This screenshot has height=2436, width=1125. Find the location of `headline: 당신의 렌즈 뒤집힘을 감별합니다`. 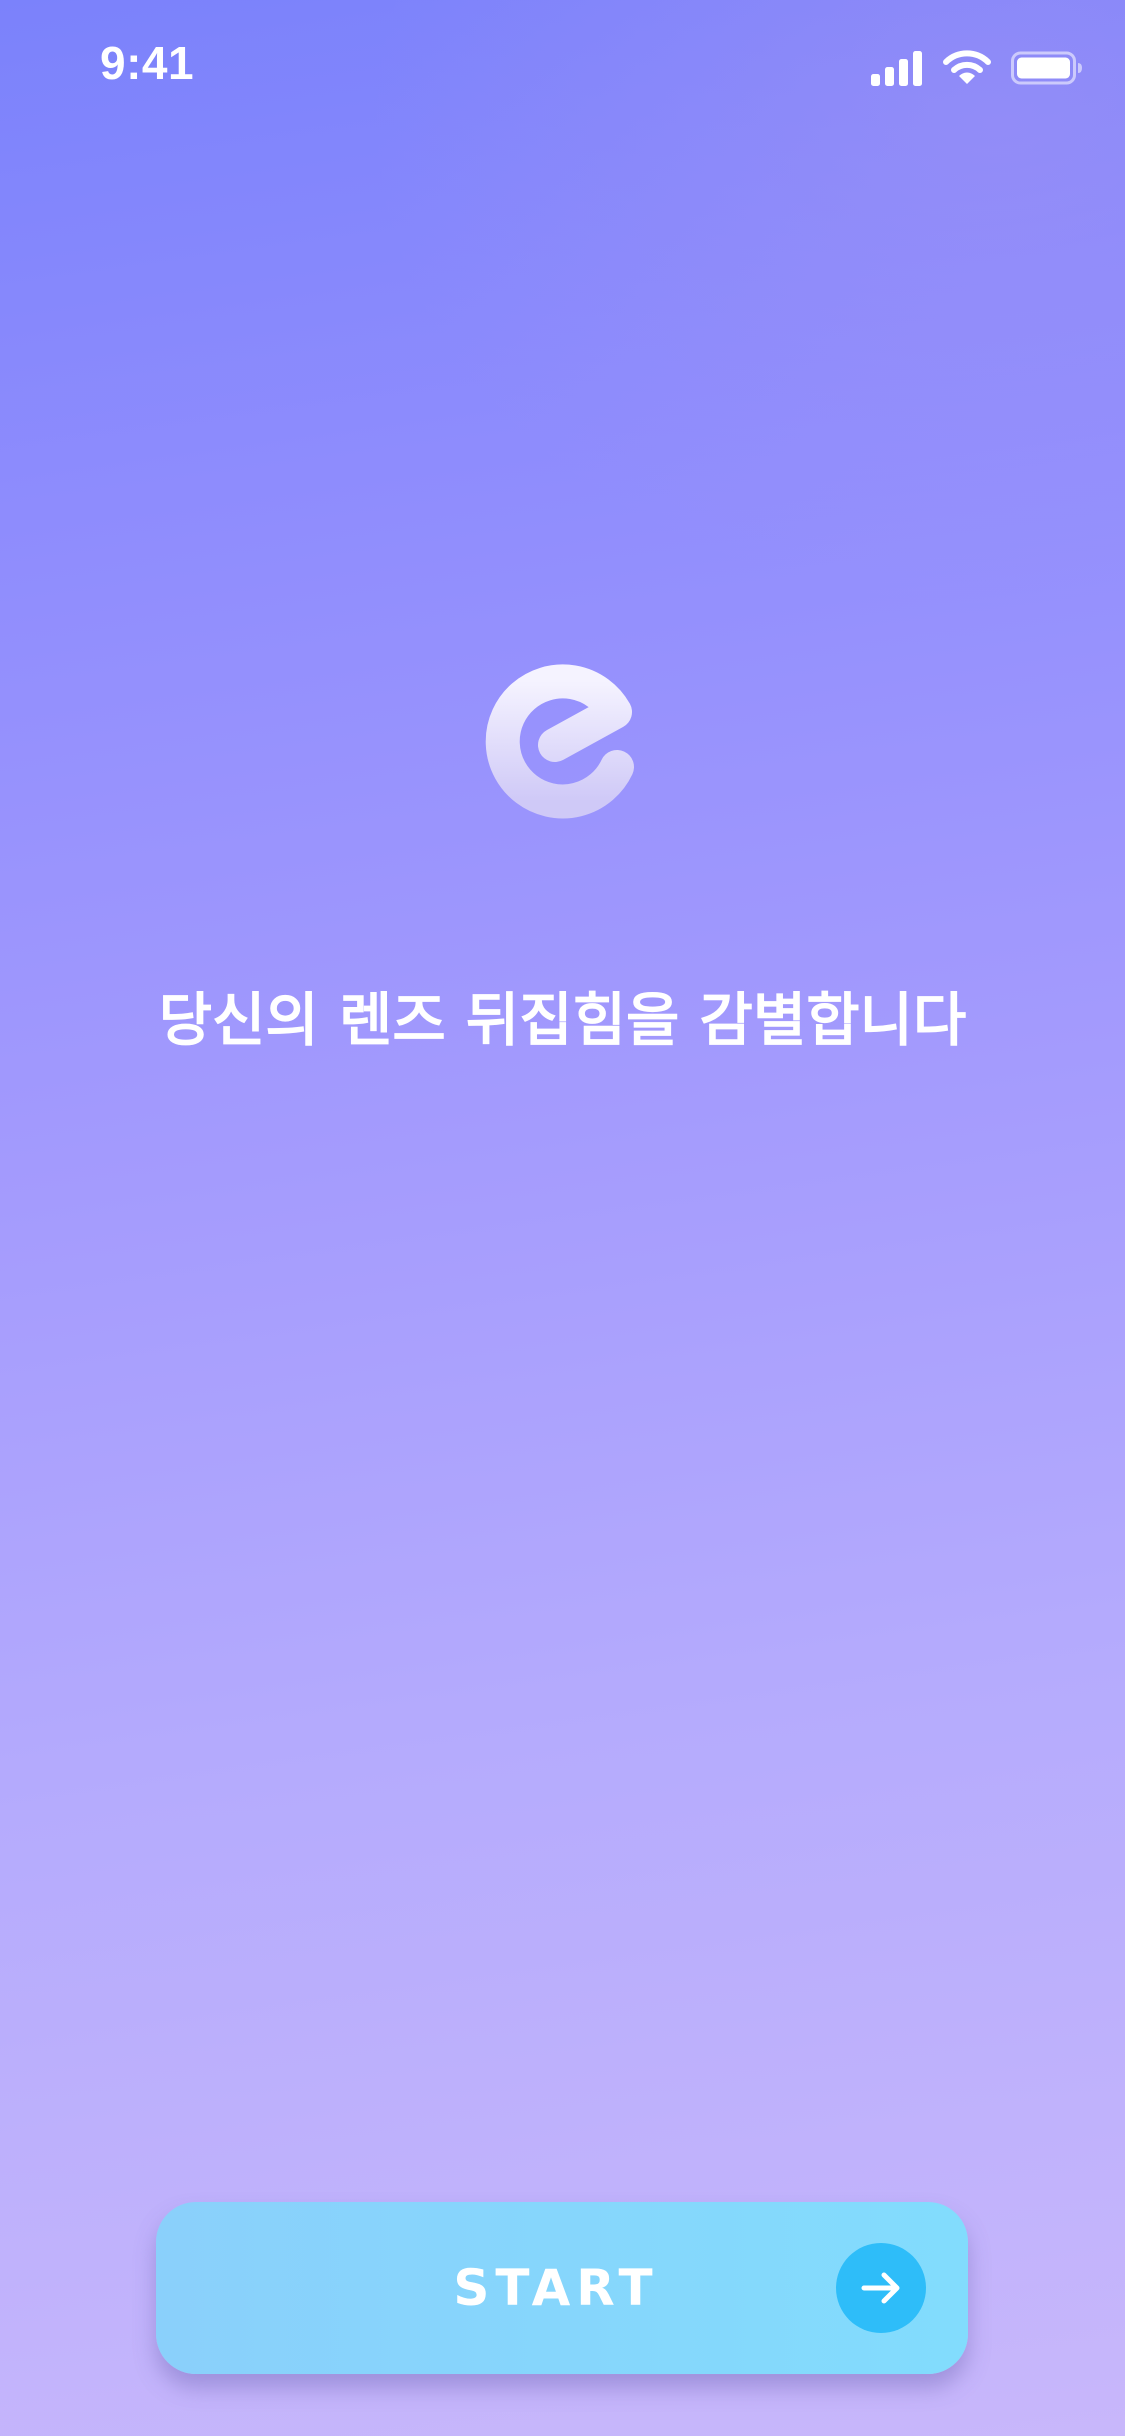

headline: 당신의 렌즈 뒤집힘을 감별합니다 is located at coordinates (562, 1020).